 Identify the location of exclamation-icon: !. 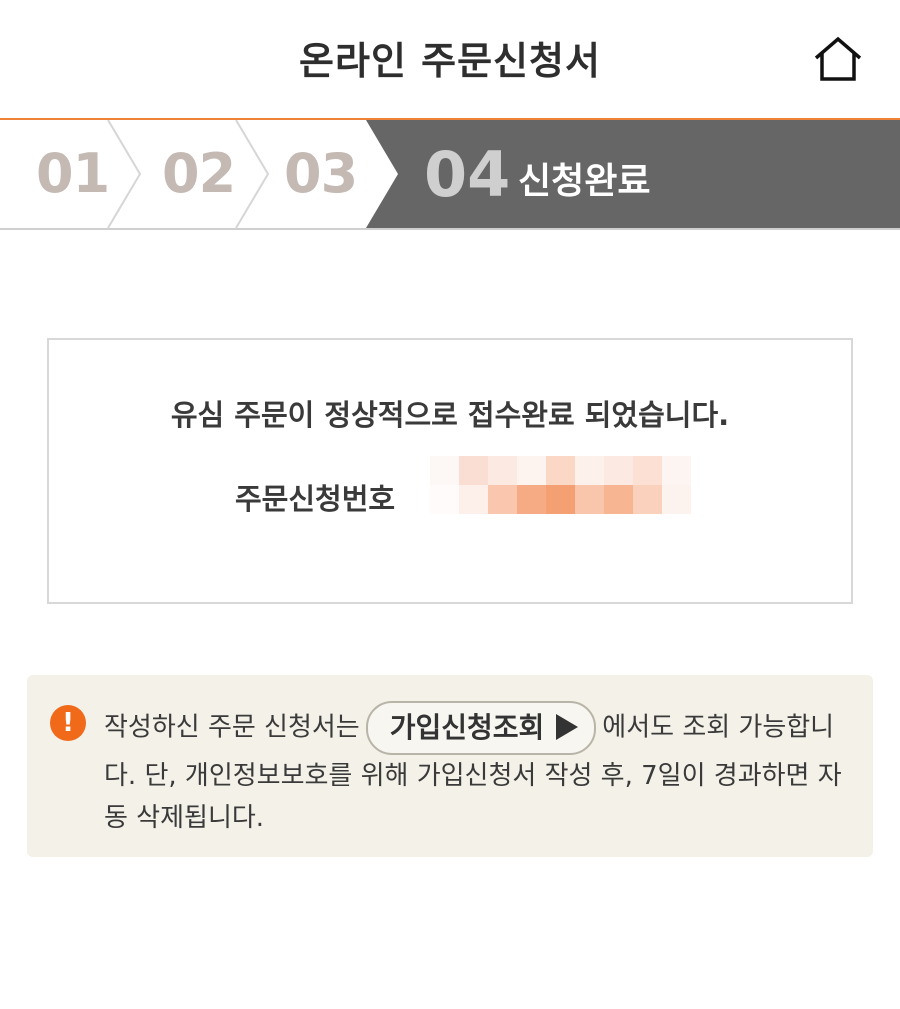
(68, 723).